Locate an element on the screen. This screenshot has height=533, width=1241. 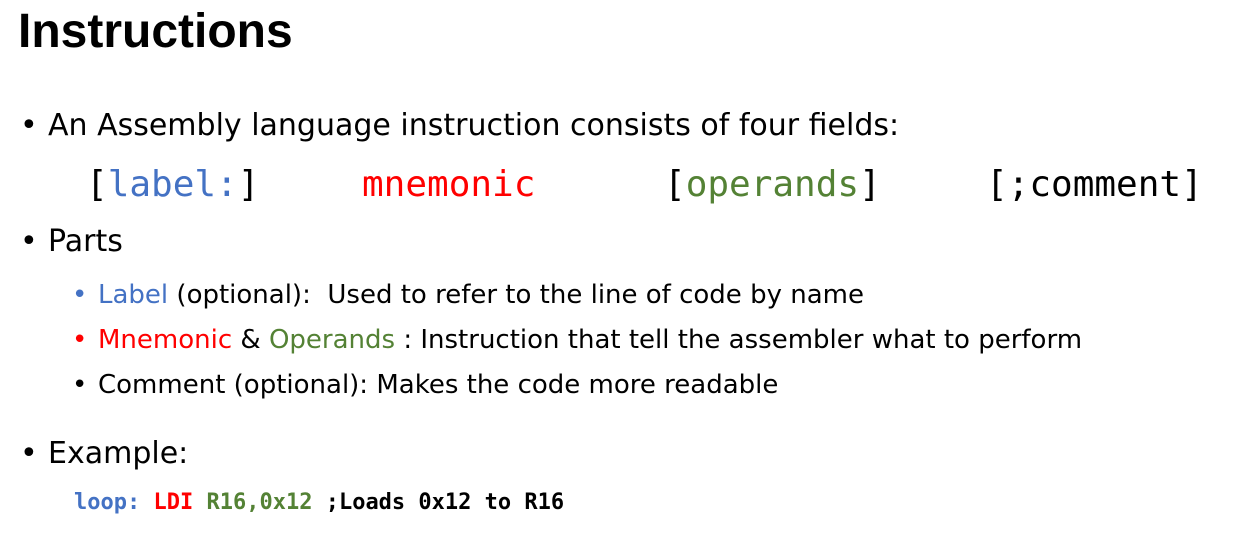
part-label-word: Label is located at coordinates (133, 295).